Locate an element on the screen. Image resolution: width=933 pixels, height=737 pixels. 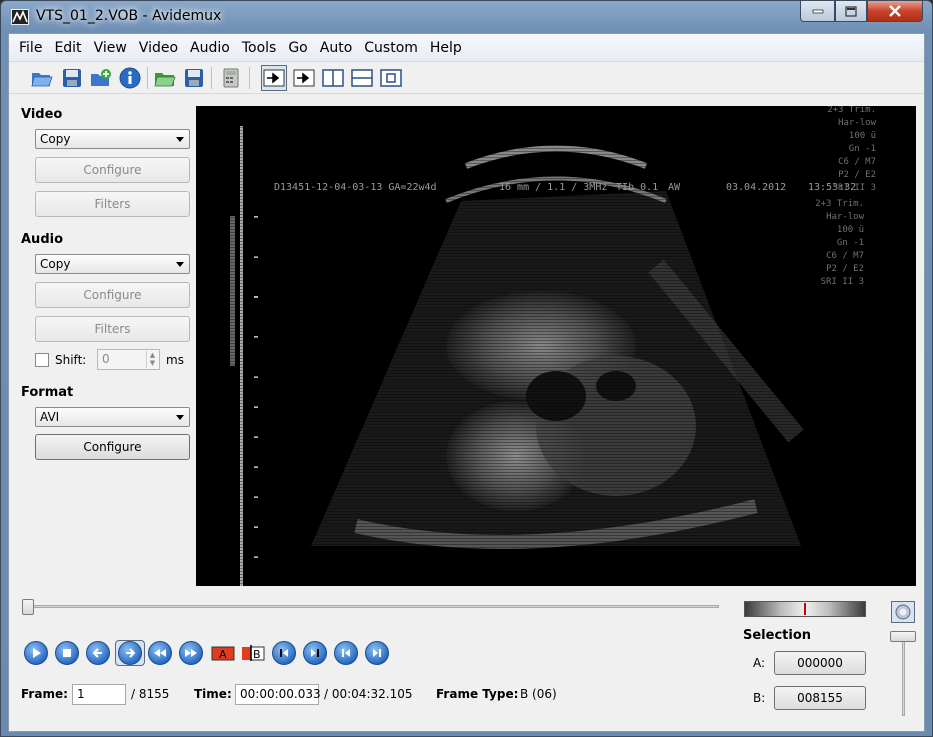
spin-arrows-icon: ▲ ▼ is located at coordinates (152, 359).